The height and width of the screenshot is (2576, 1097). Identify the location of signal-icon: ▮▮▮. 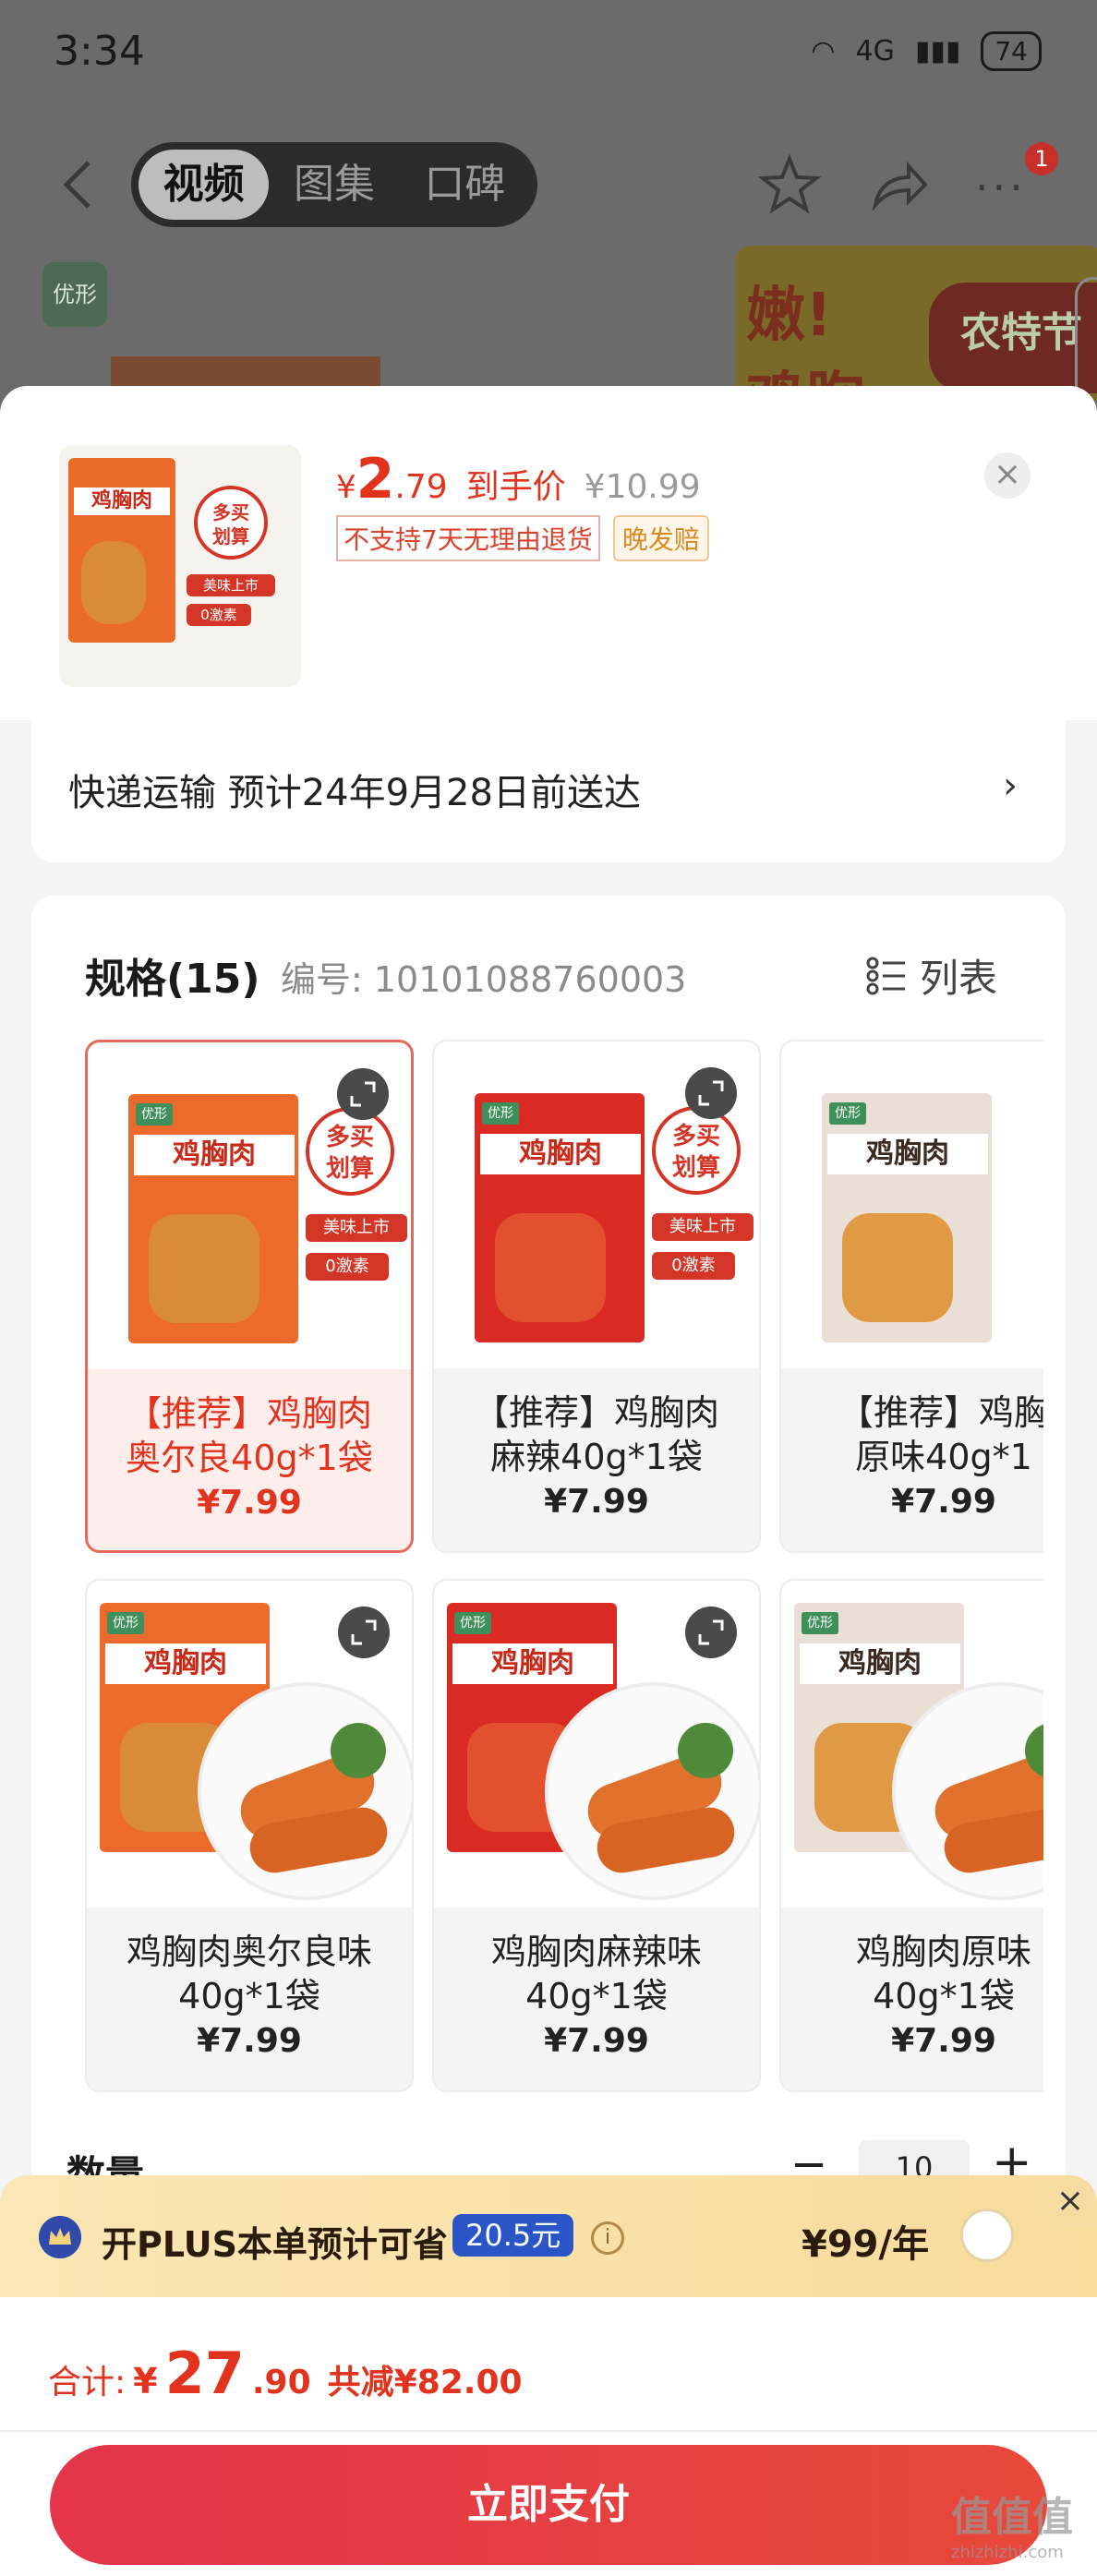
(937, 51).